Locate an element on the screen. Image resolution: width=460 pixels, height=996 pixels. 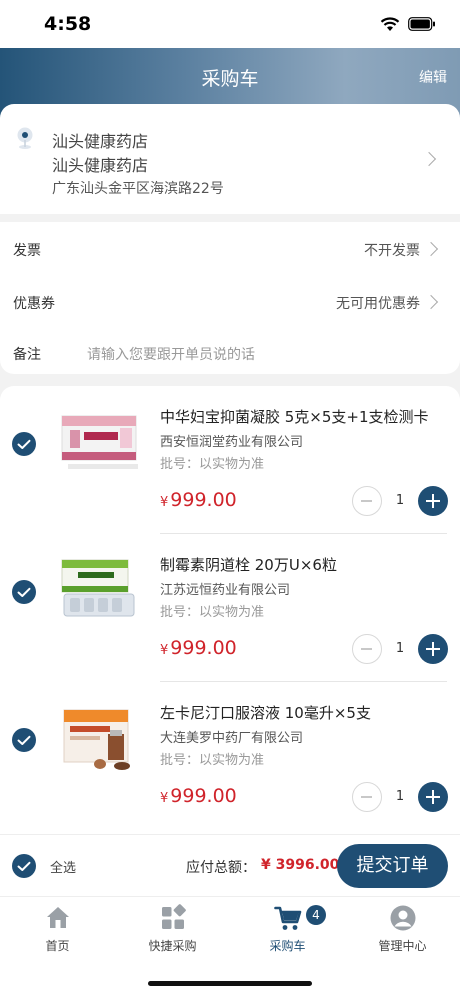
status-time: 4:58 is located at coordinates (68, 24).